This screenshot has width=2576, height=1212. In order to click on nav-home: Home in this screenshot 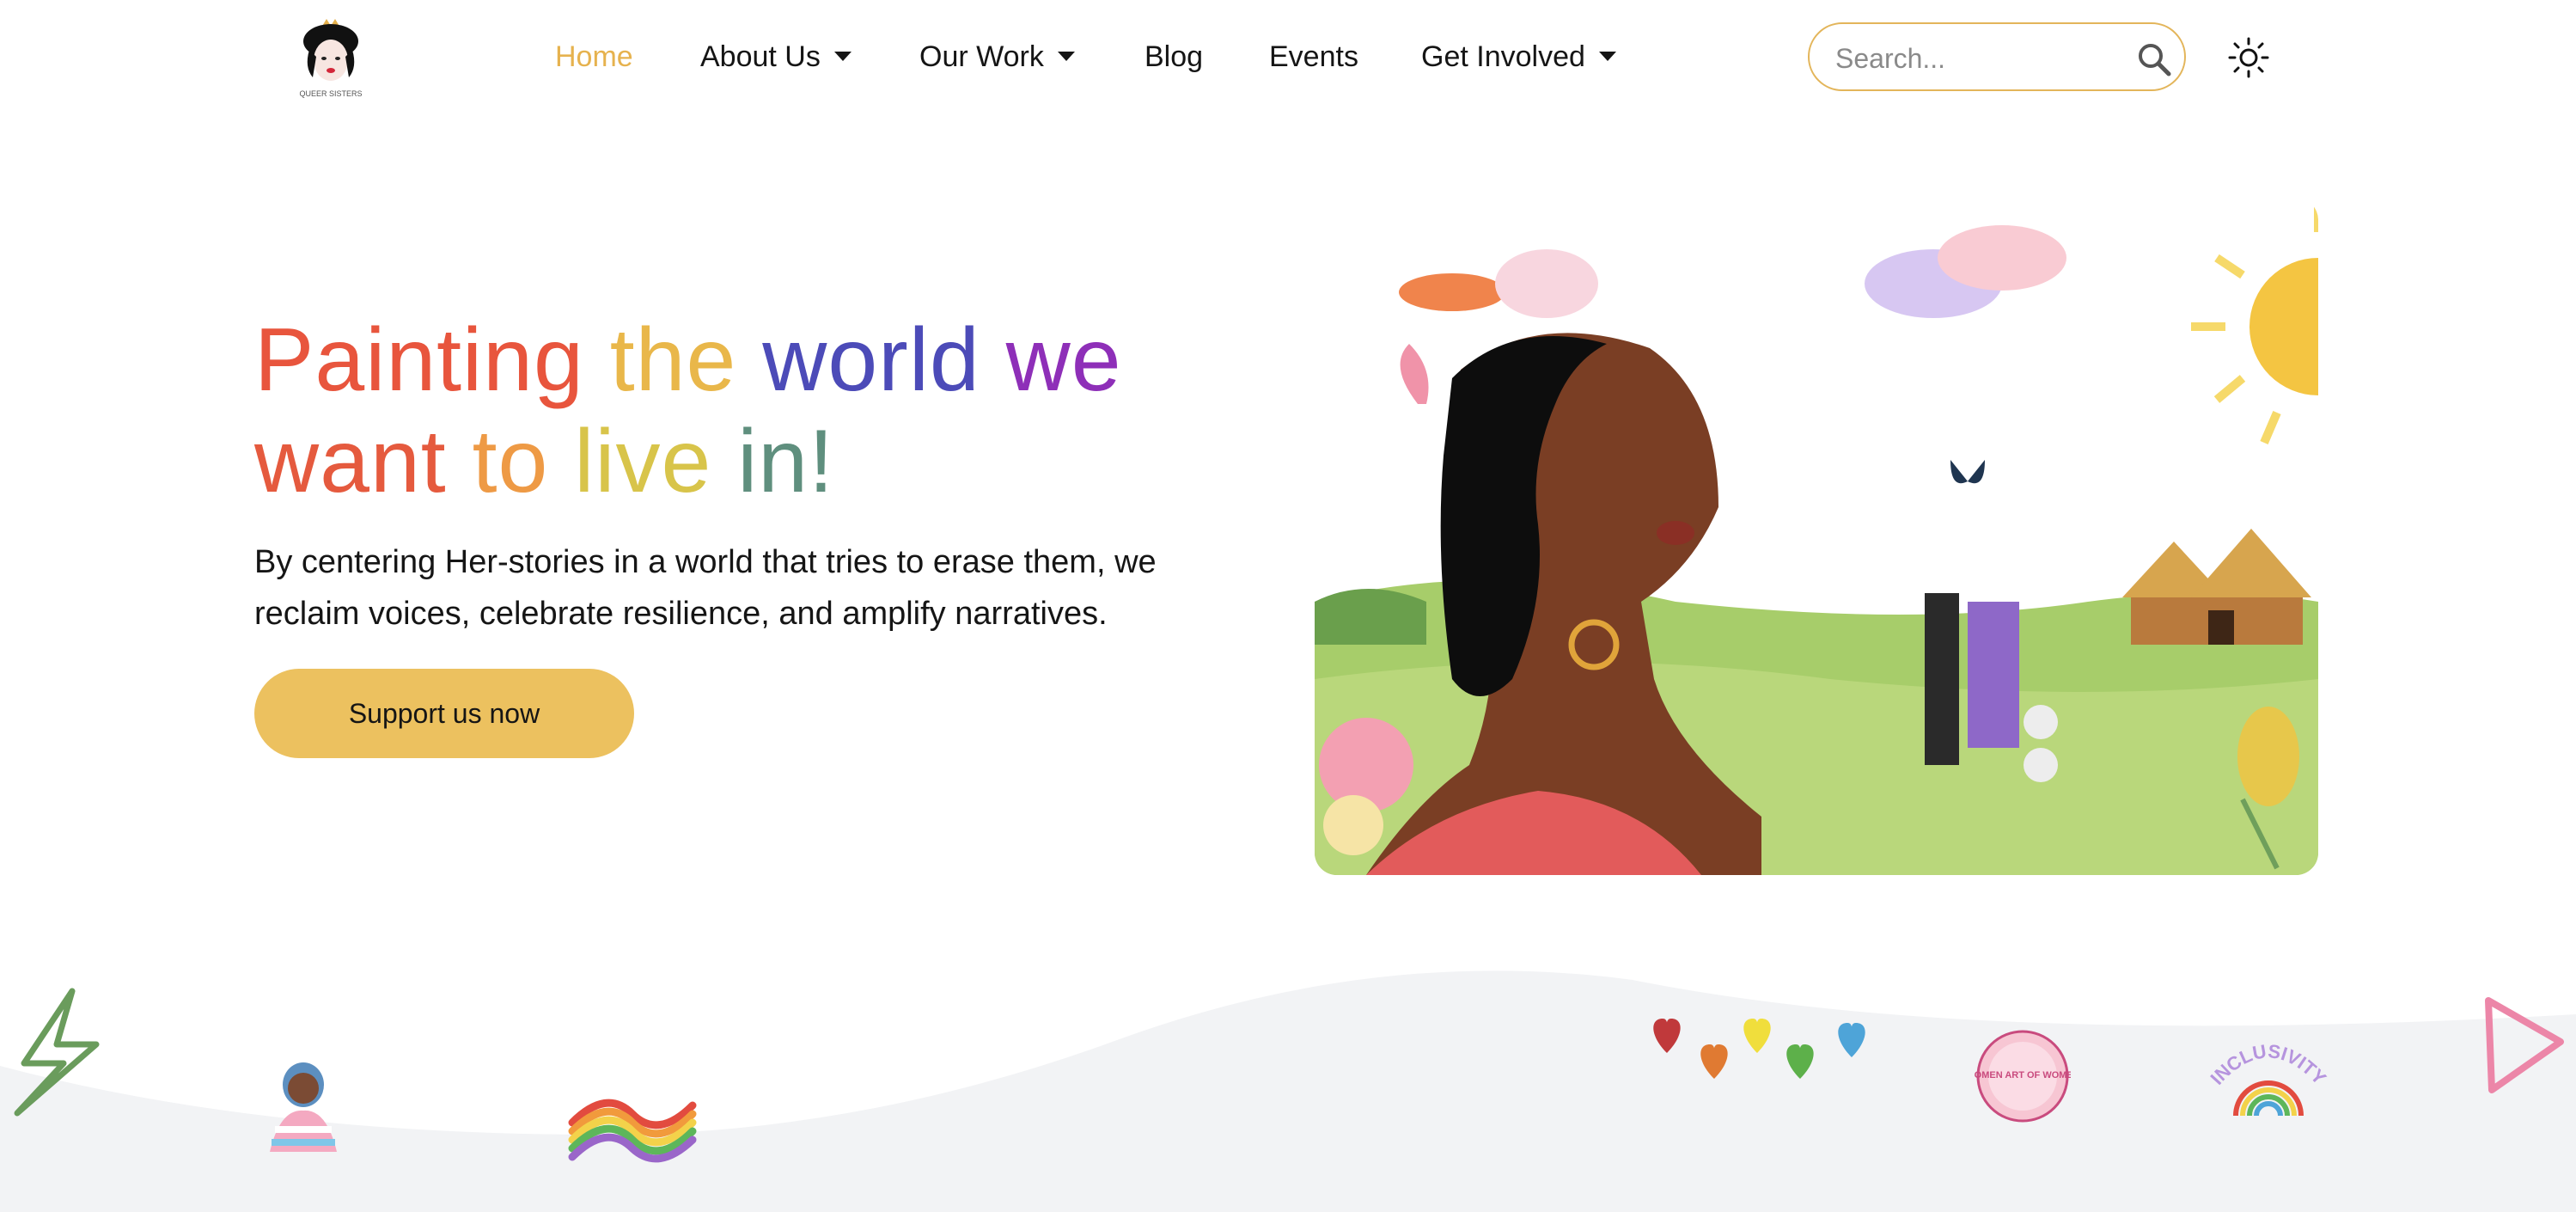, I will do `click(594, 56)`.